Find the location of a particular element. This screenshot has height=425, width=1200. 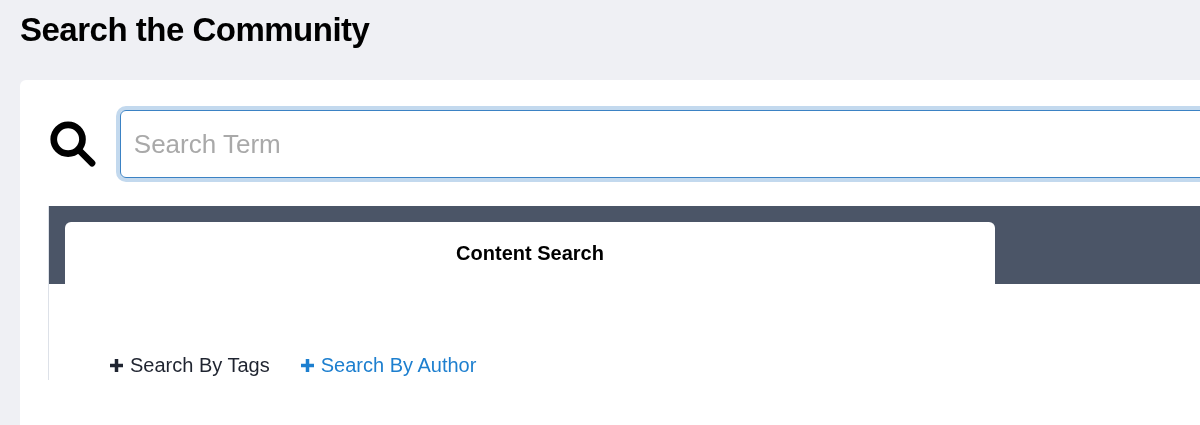

tab: Content Search is located at coordinates (530, 253).